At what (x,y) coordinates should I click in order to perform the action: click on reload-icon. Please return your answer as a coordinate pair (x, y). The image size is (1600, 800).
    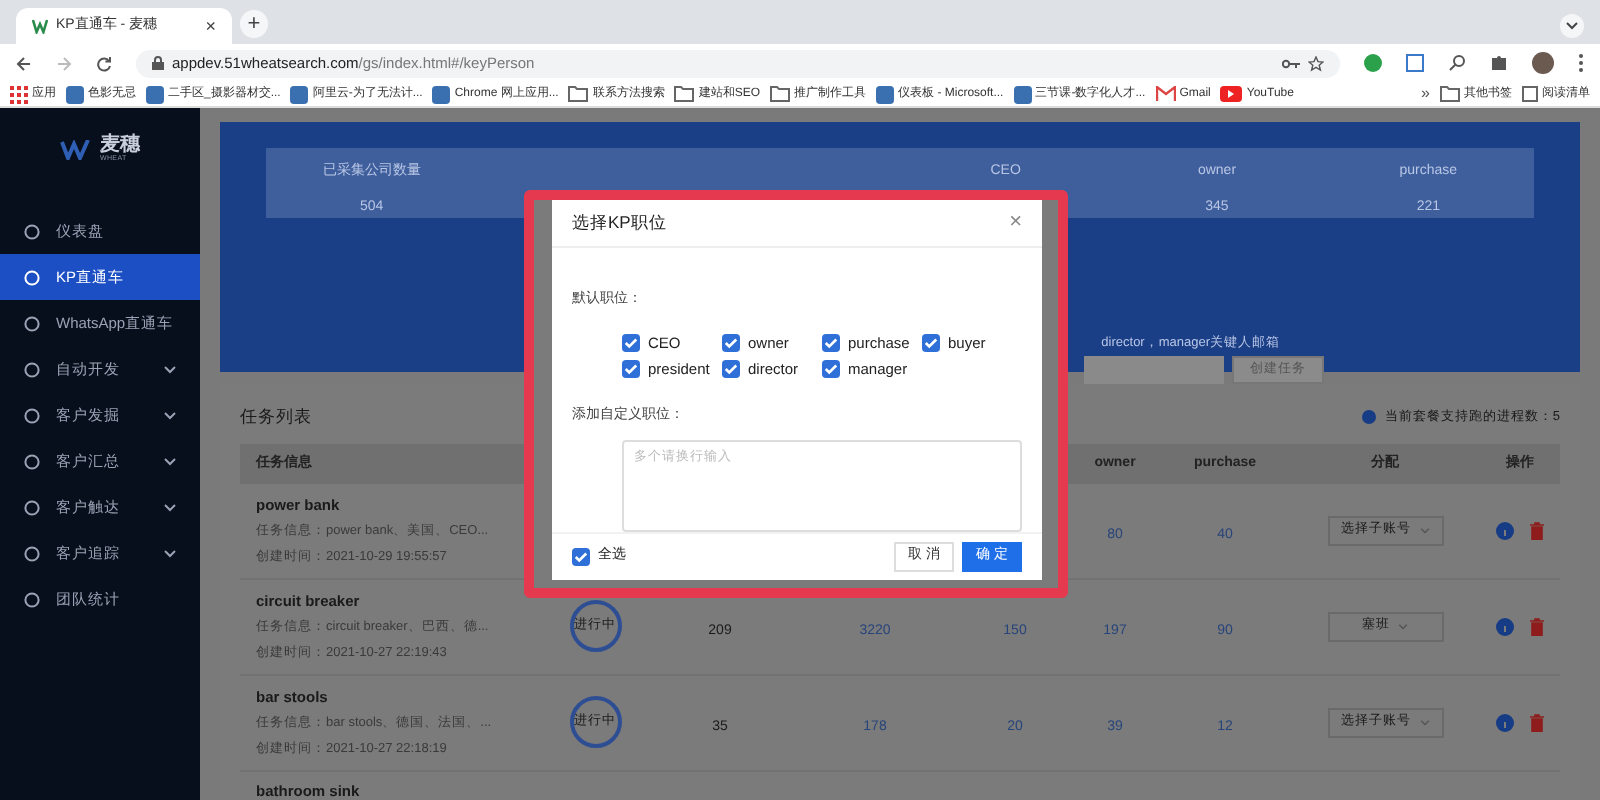
    Looking at the image, I should click on (104, 63).